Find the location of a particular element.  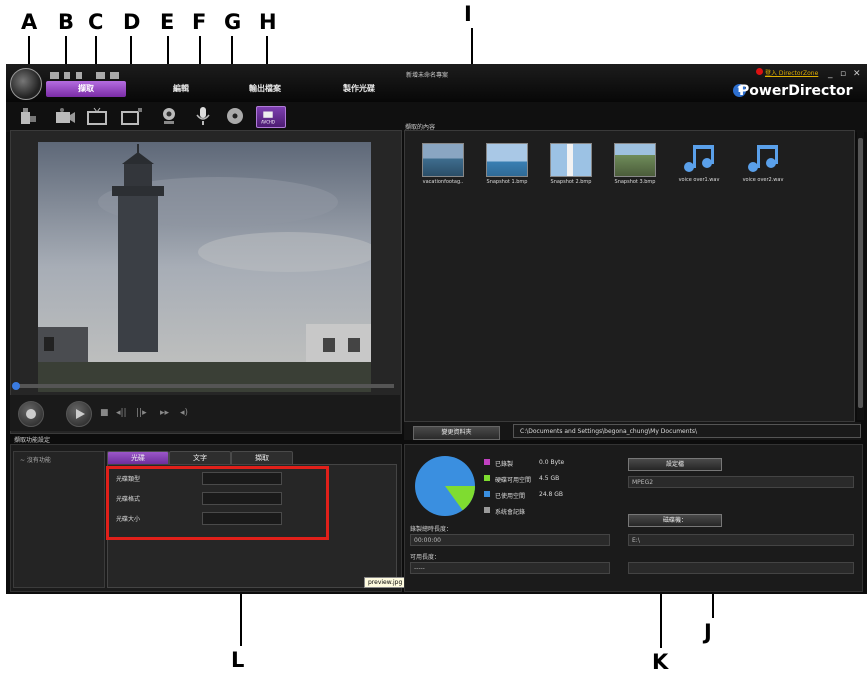

callout-c: C is located at coordinates (96, 22).